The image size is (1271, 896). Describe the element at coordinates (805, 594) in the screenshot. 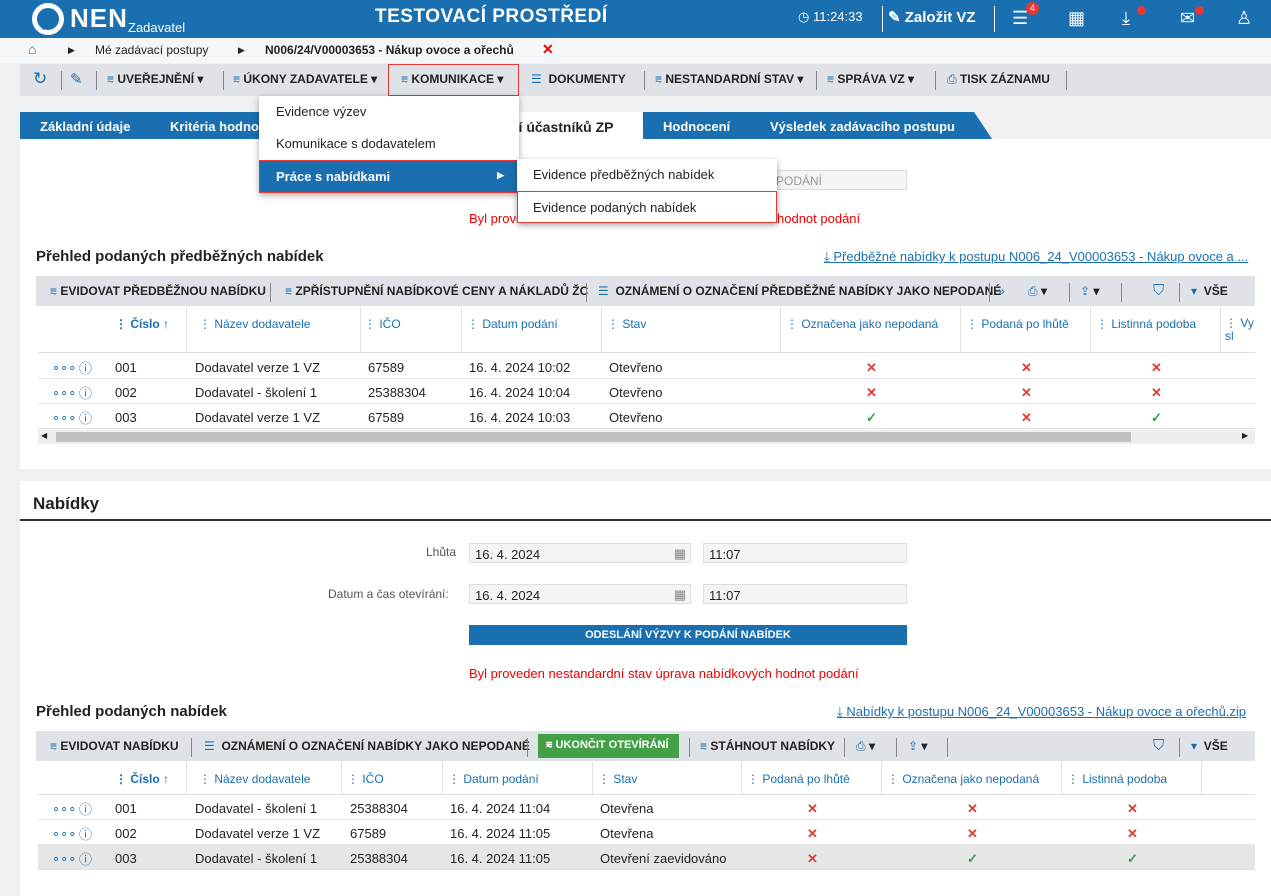

I see `opening-time-field: 11:07` at that location.